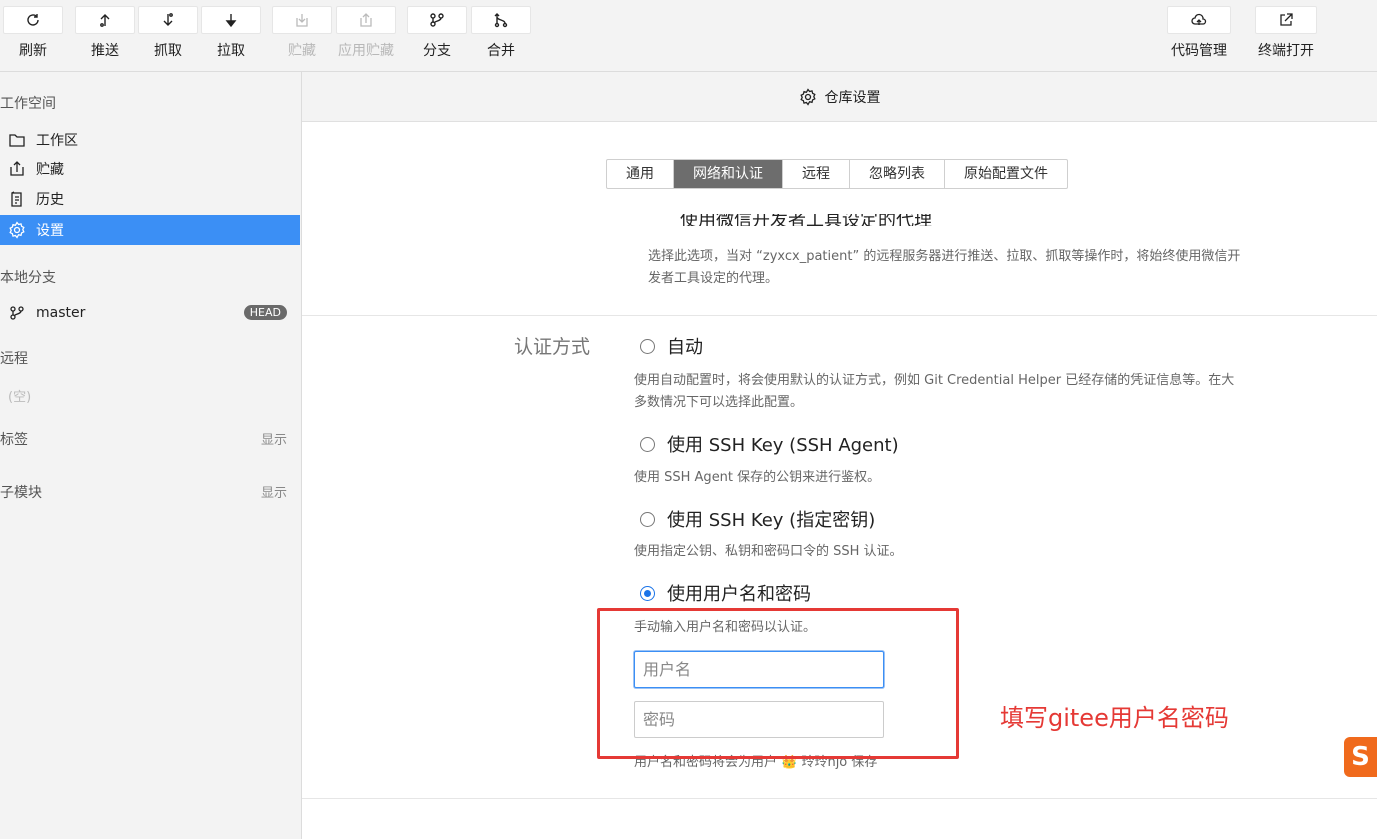  I want to click on workspace-section-title: 工作空间, so click(28, 104).